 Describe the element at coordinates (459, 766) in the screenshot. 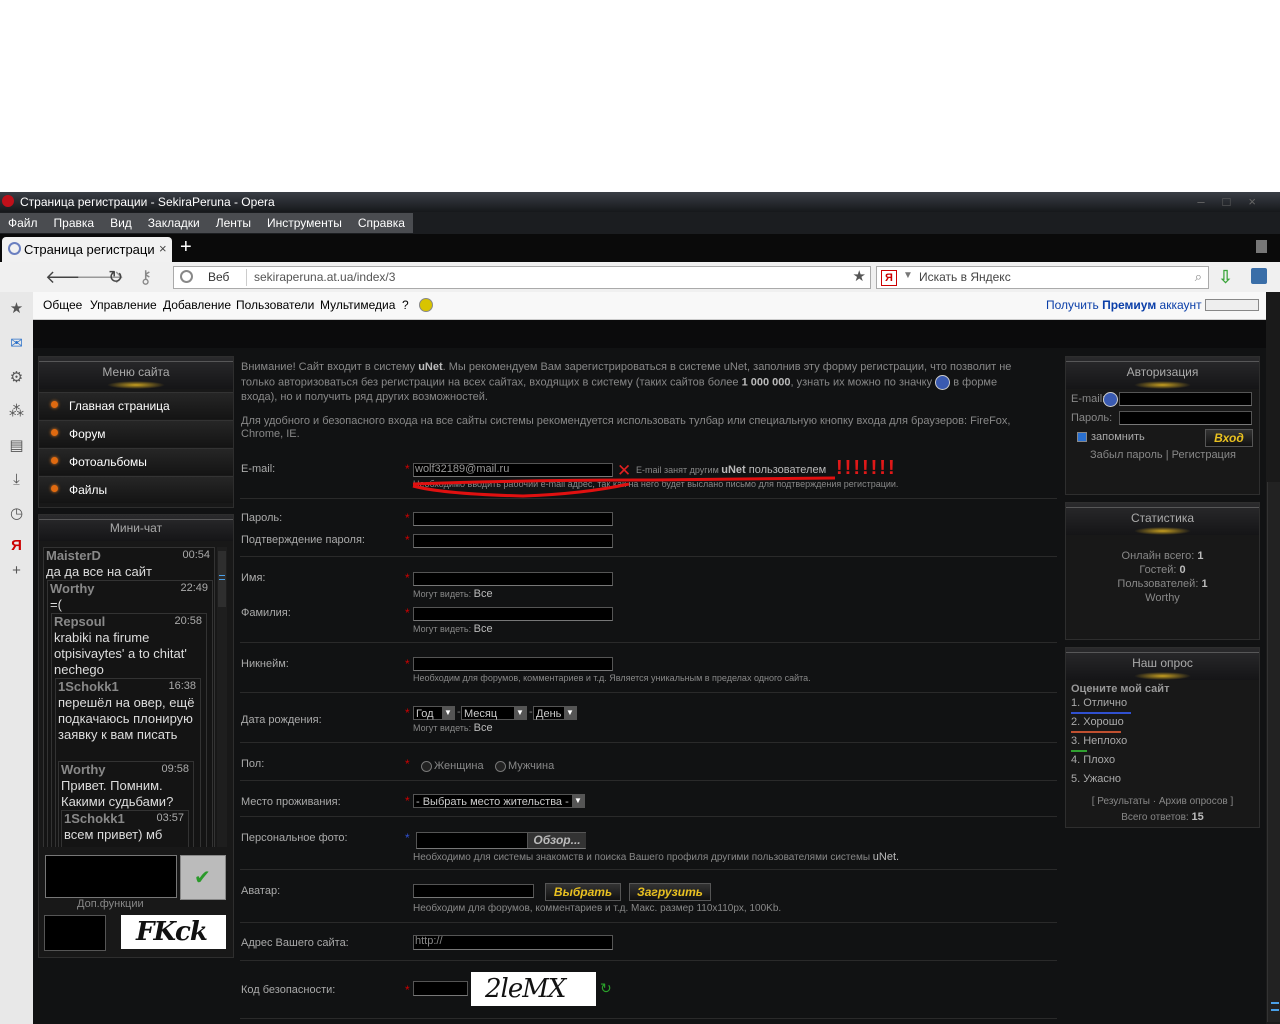

I see `gender-female-label: Женщина` at that location.